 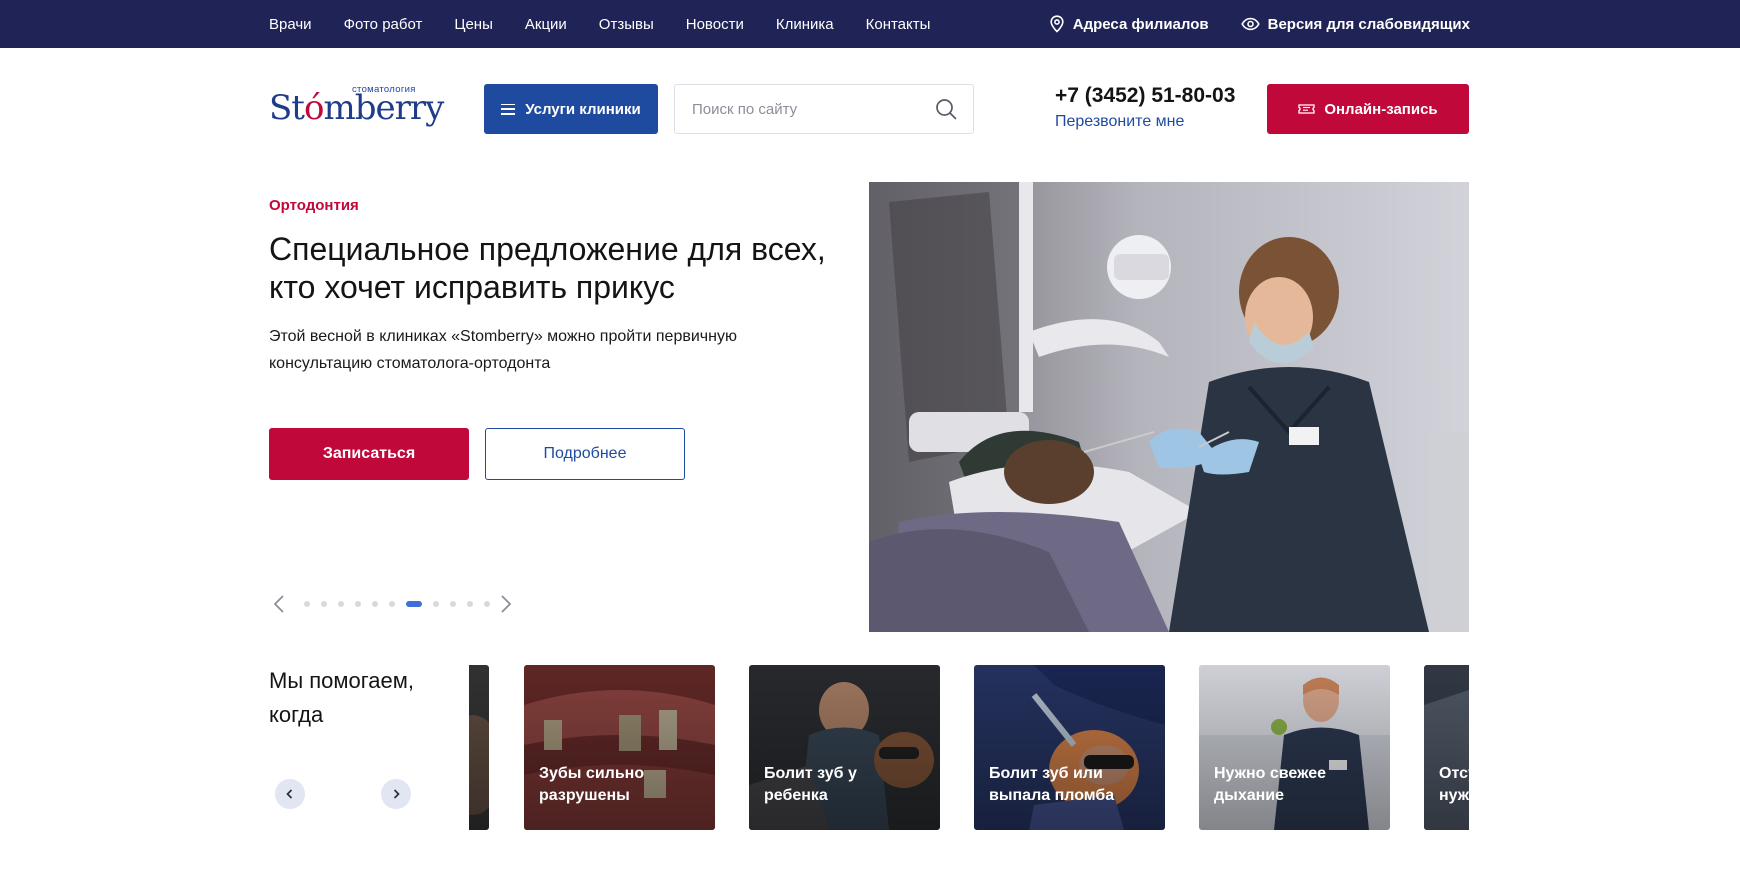 I want to click on help-card-child-toothache: Болит зуб у ребенка, so click(x=844, y=747).